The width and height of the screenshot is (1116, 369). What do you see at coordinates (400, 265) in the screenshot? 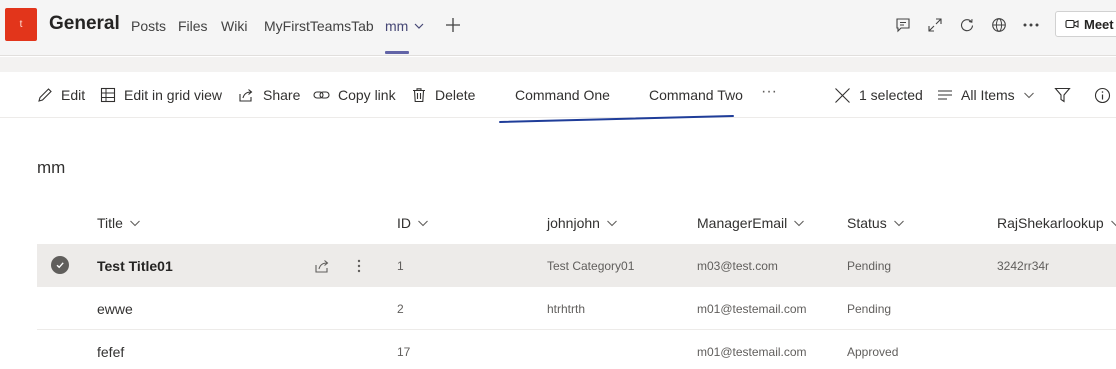
I see `cell-id: 1` at bounding box center [400, 265].